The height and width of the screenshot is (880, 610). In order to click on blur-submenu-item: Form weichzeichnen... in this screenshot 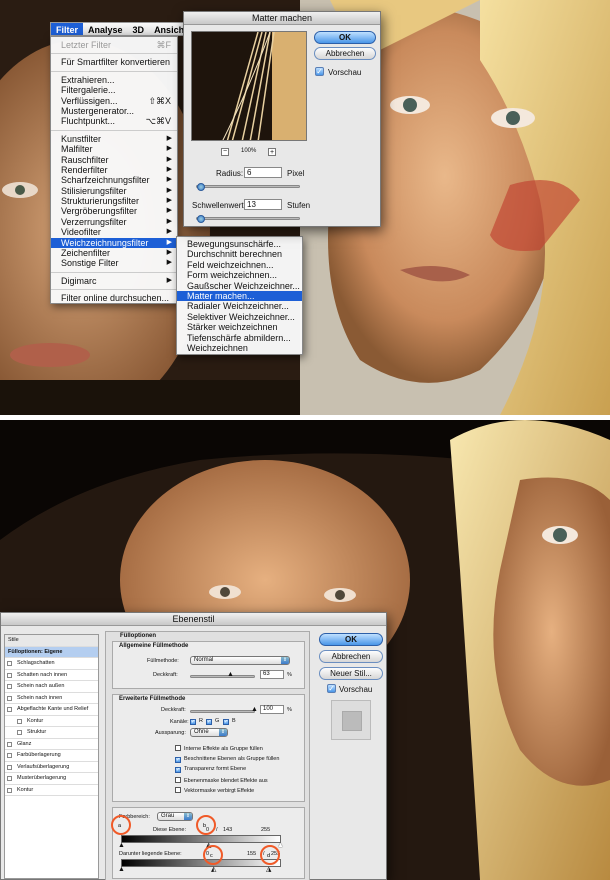, I will do `click(239, 275)`.